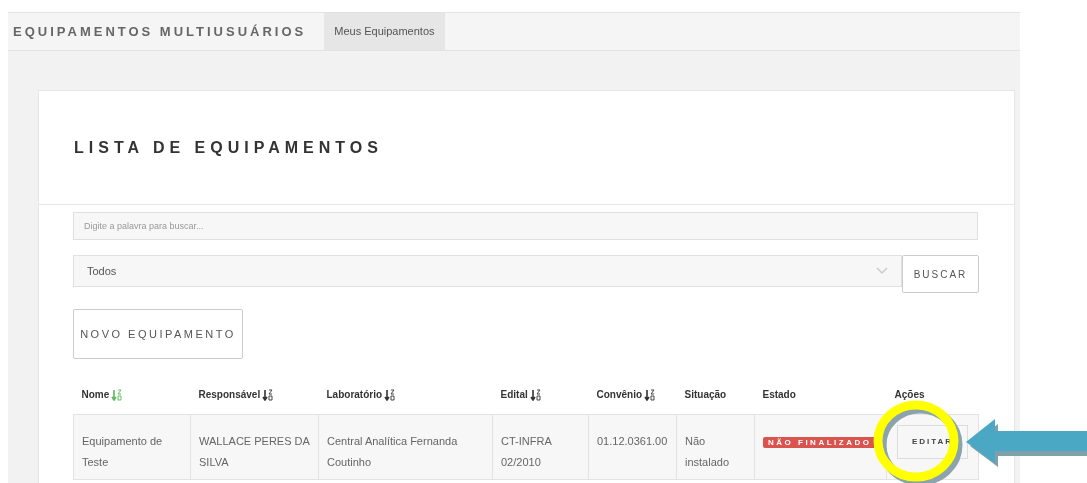  What do you see at coordinates (160, 31) in the screenshot?
I see `brand-title: EQUIPAMENTOS MULTIUSUÁRIOS` at bounding box center [160, 31].